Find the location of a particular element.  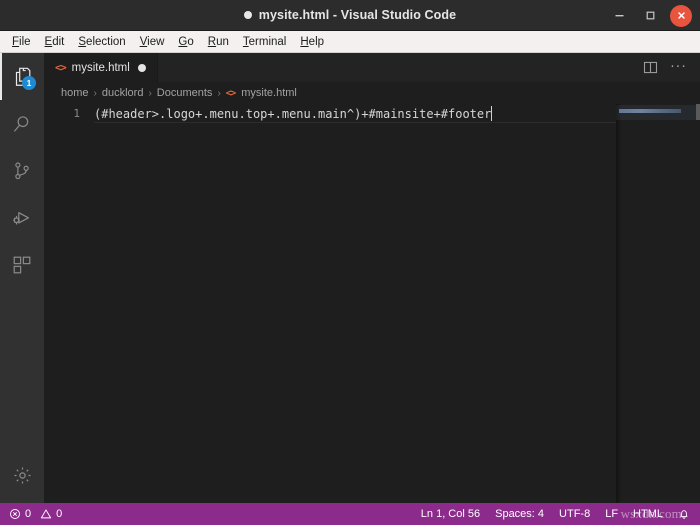

editor-actions: ··· is located at coordinates (671, 67).